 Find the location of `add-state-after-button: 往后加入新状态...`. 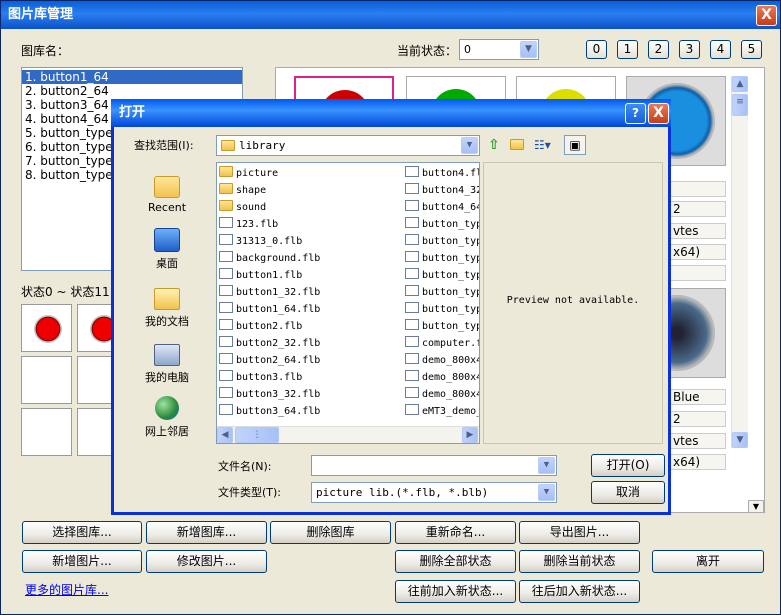

add-state-after-button: 往后加入新状态... is located at coordinates (579, 591).